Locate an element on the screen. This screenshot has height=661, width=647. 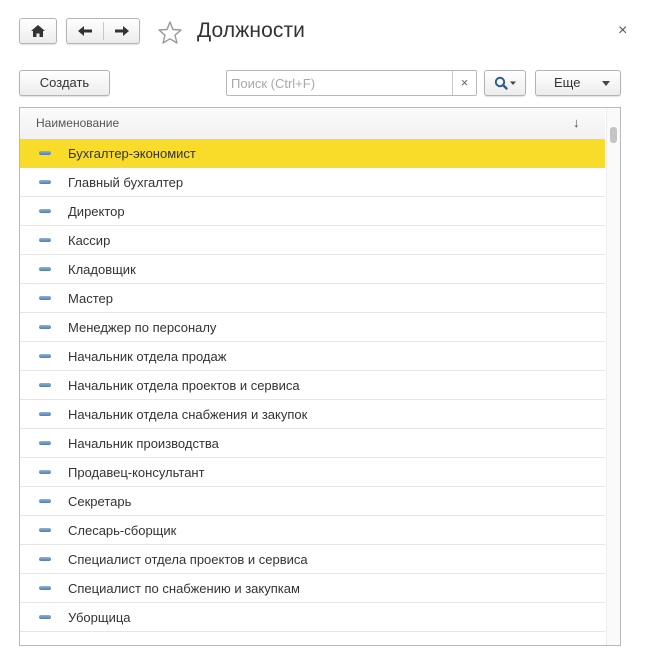
search-field: × is located at coordinates (351, 83).